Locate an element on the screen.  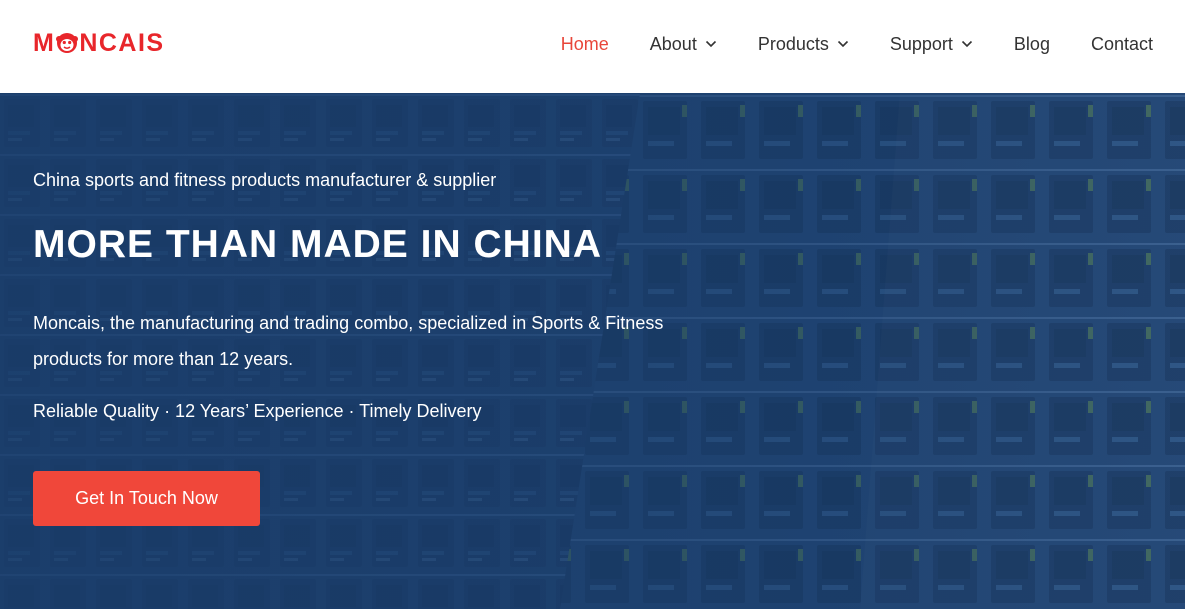
nav-item-contact: Contact is located at coordinates (1122, 44).